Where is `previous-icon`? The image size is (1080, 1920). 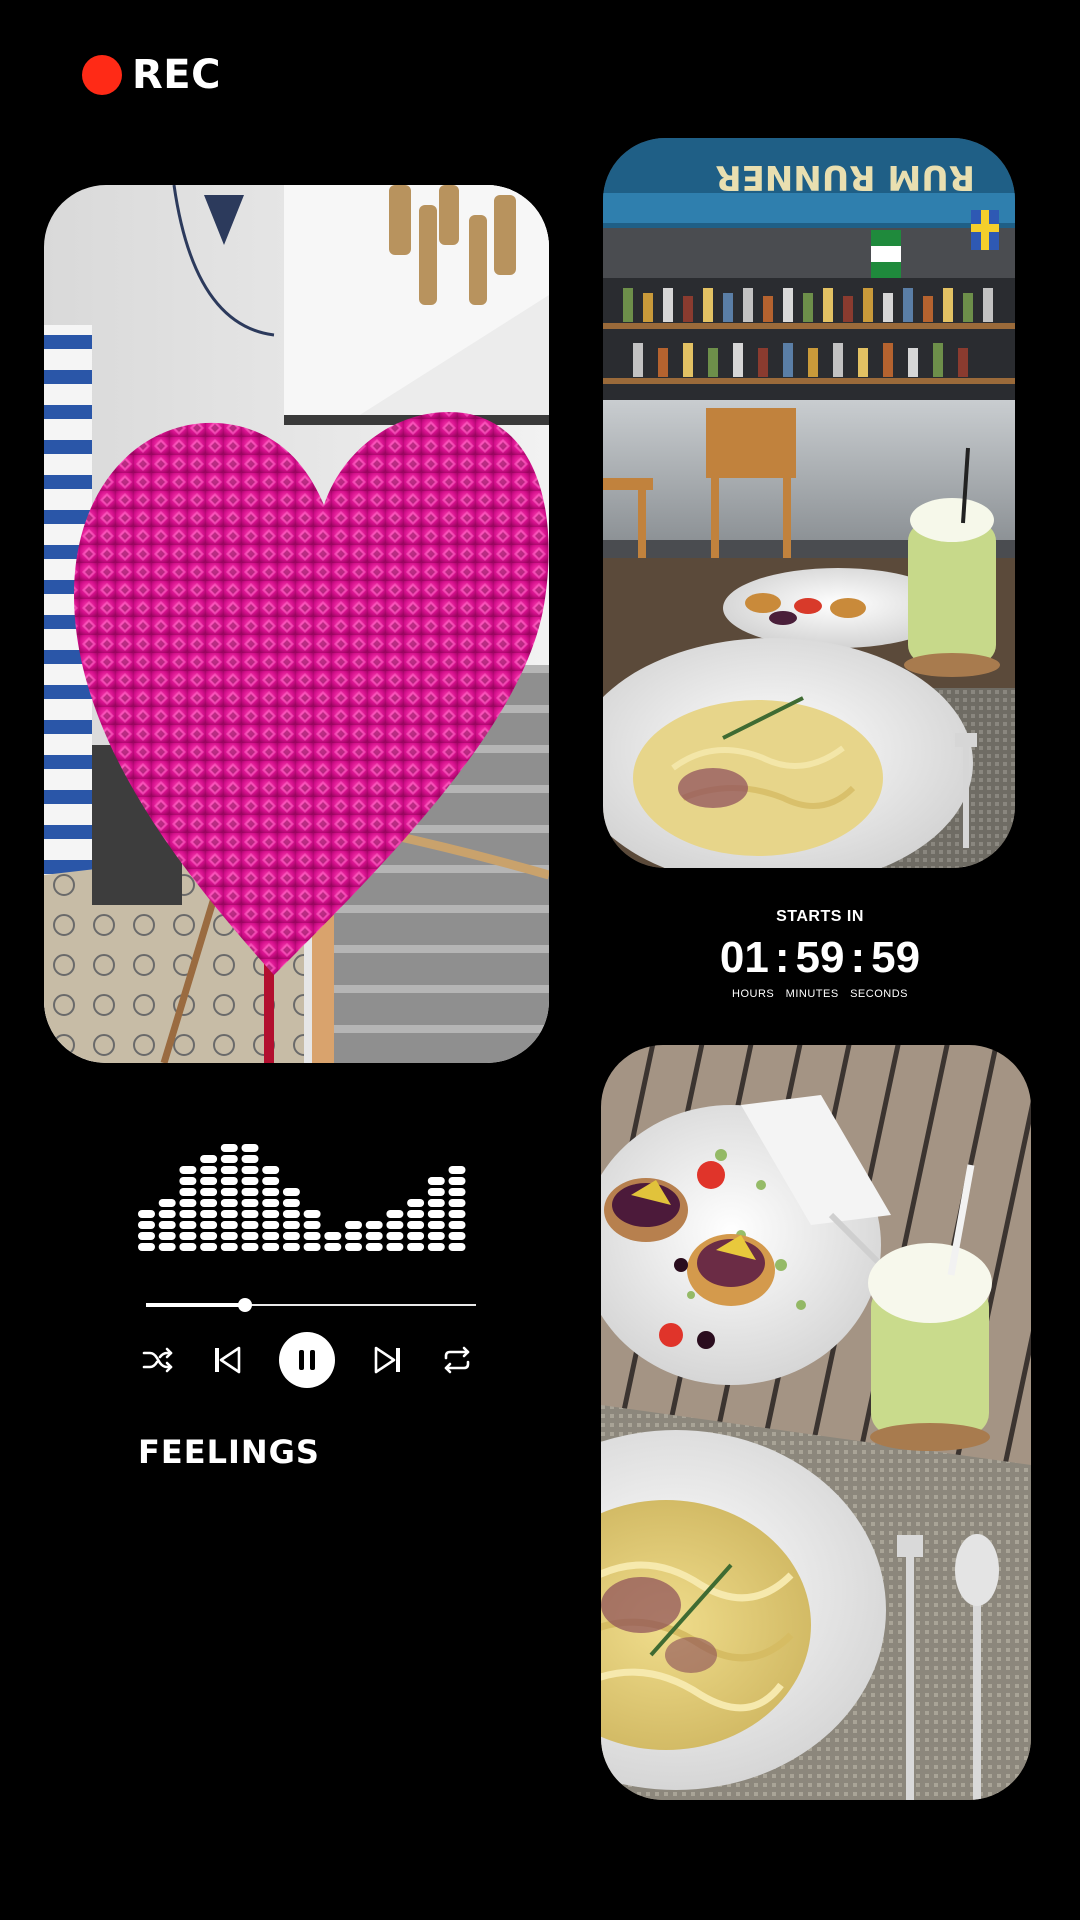
previous-icon is located at coordinates (227, 1360).